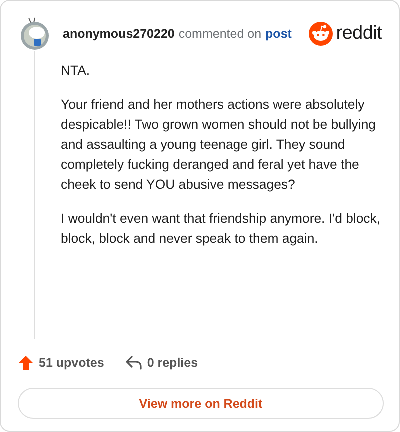 This screenshot has height=432, width=400. What do you see at coordinates (220, 34) in the screenshot?
I see `action-text: commented on` at bounding box center [220, 34].